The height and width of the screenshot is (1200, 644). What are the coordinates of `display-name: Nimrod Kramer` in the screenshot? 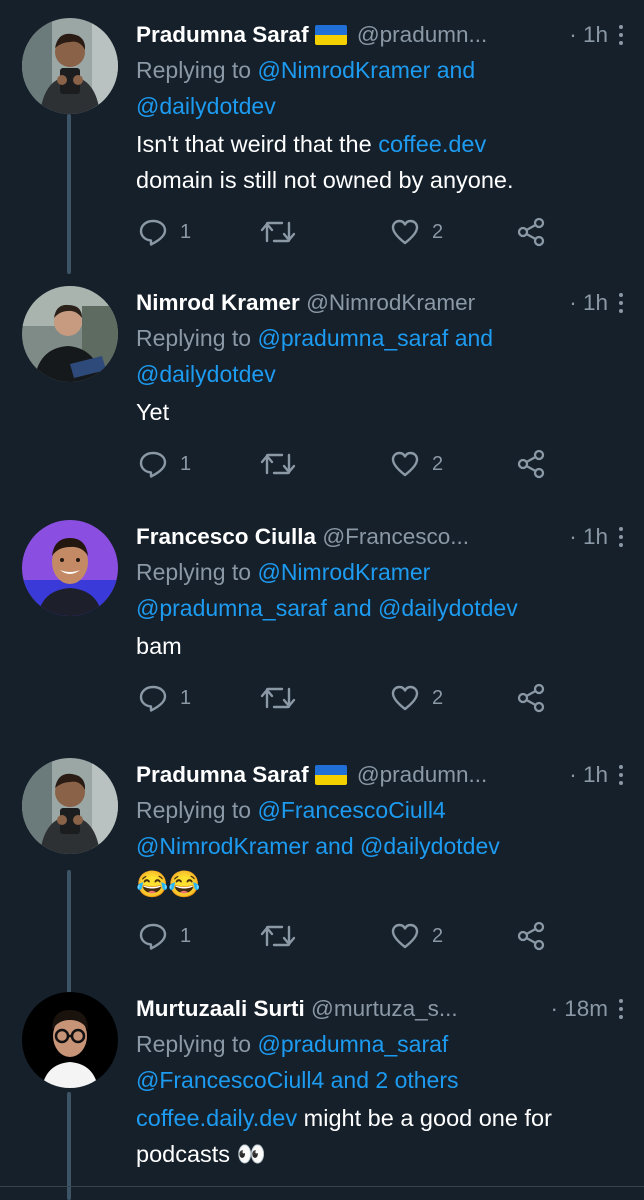 It's located at (218, 302).